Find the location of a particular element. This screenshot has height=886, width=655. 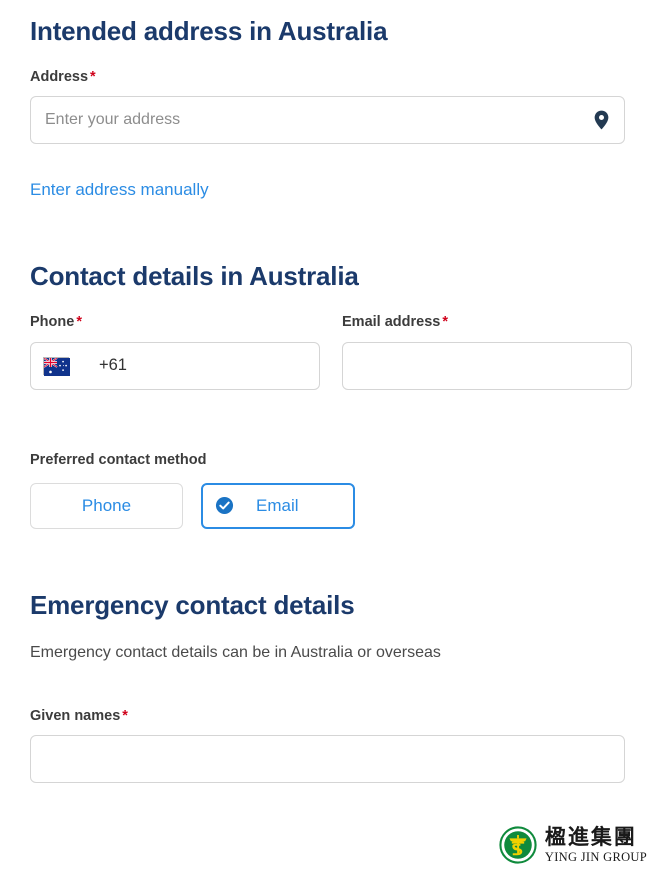

email-field-label: Email address * is located at coordinates (487, 322).